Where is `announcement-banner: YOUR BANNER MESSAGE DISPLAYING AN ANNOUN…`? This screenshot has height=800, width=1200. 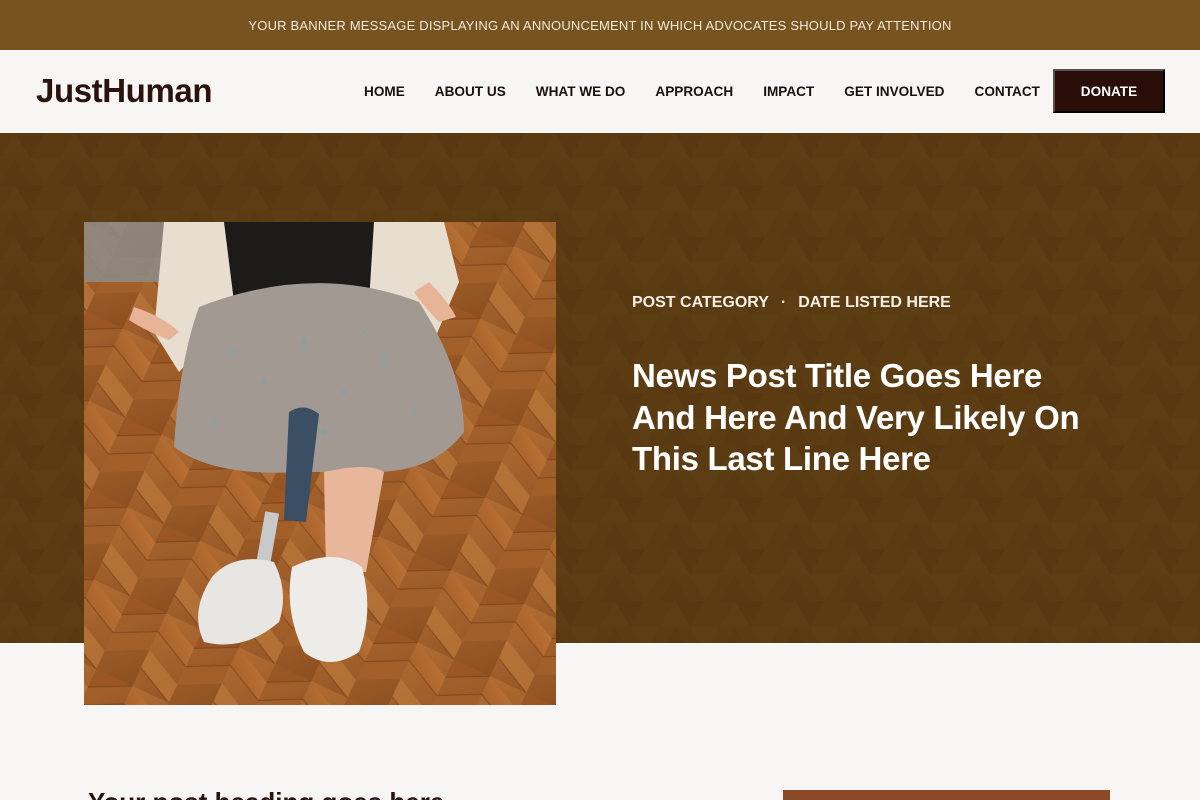 announcement-banner: YOUR BANNER MESSAGE DISPLAYING AN ANNOUN… is located at coordinates (600, 25).